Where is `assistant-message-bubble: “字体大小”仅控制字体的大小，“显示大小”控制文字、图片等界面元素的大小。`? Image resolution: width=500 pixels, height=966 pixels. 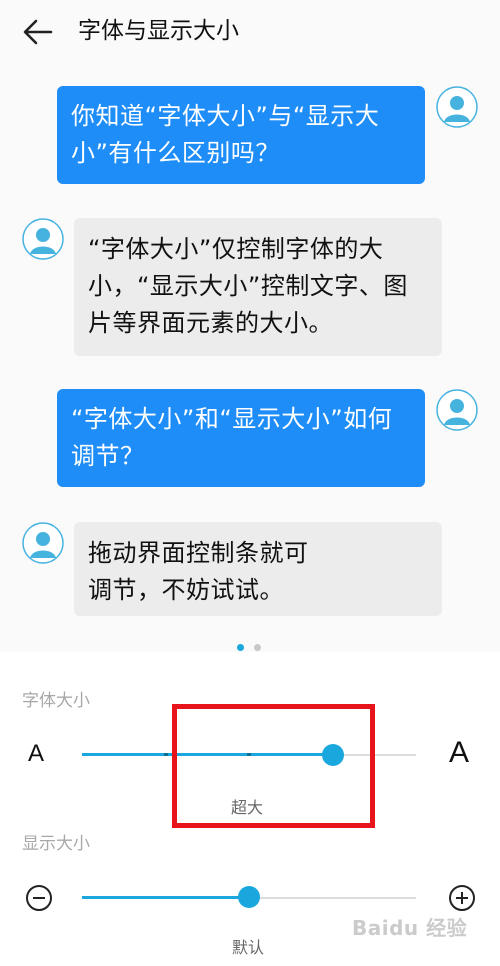 assistant-message-bubble: “字体大小”仅控制字体的大小，“显示大小”控制文字、图片等界面元素的大小。 is located at coordinates (258, 287).